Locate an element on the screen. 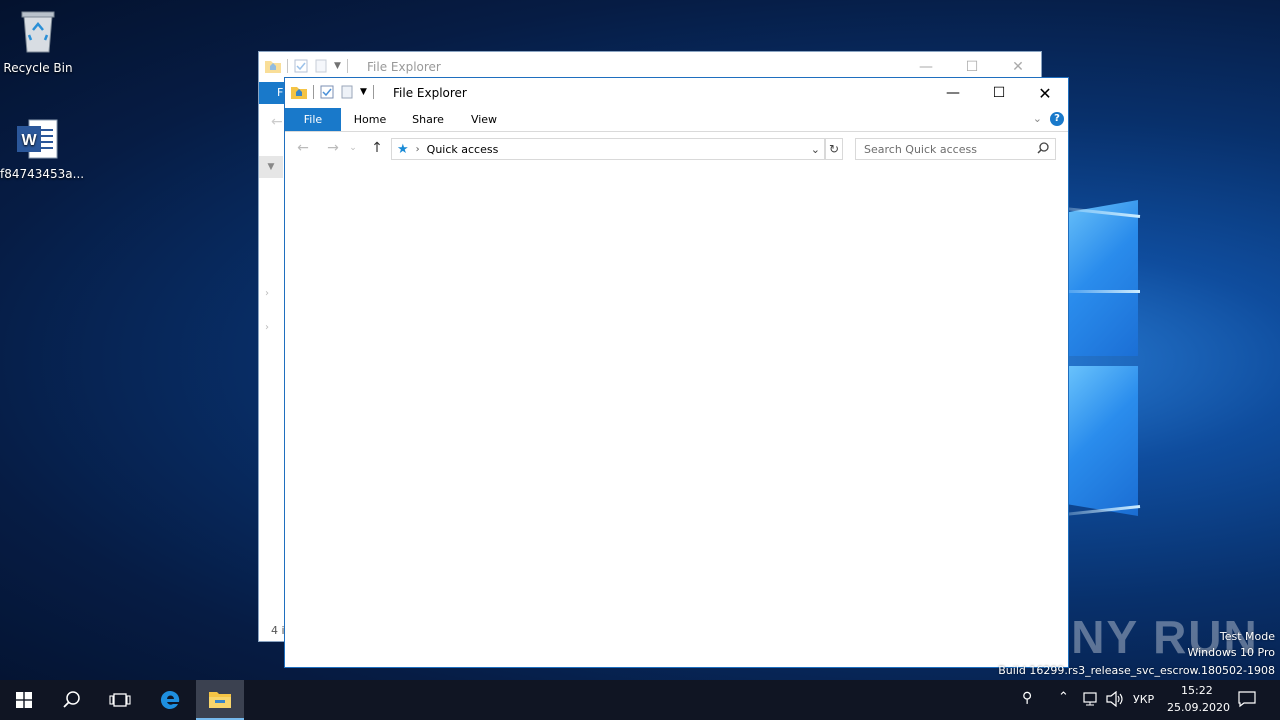 The image size is (1280, 720). tab-share: Share is located at coordinates (428, 119).